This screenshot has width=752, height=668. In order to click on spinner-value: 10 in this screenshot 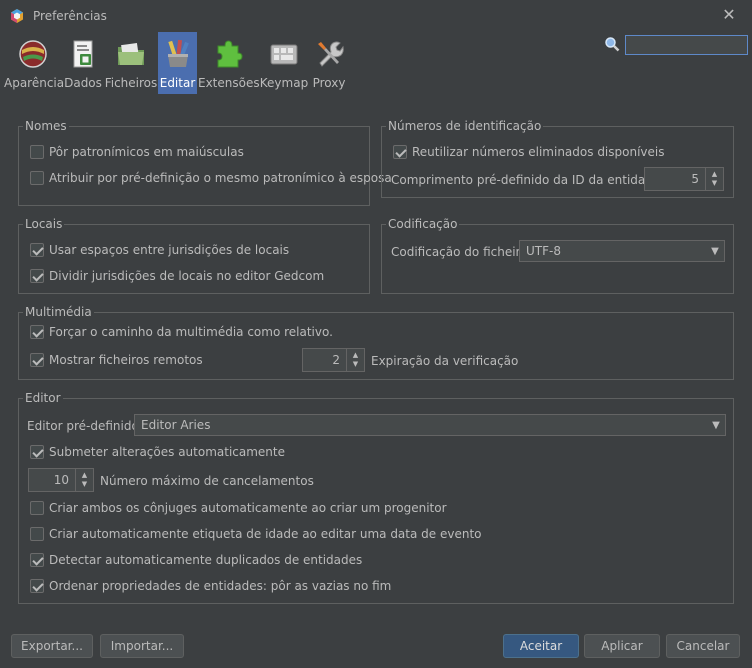, I will do `click(52, 480)`.